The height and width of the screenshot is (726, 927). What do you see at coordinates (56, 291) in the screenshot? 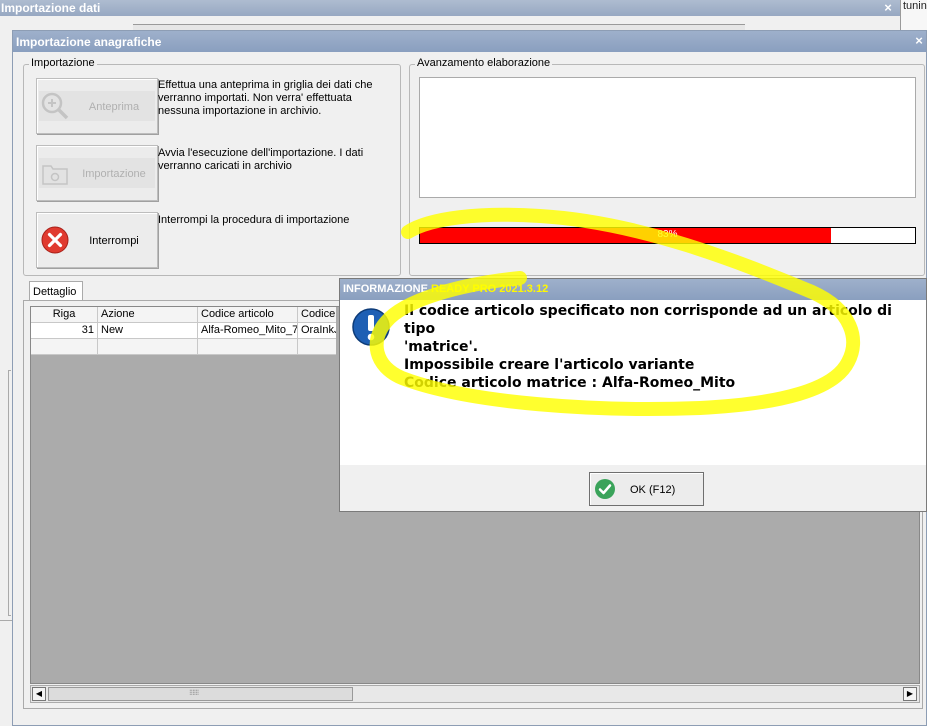
I see `tab-dettaglio: Dettaglio` at bounding box center [56, 291].